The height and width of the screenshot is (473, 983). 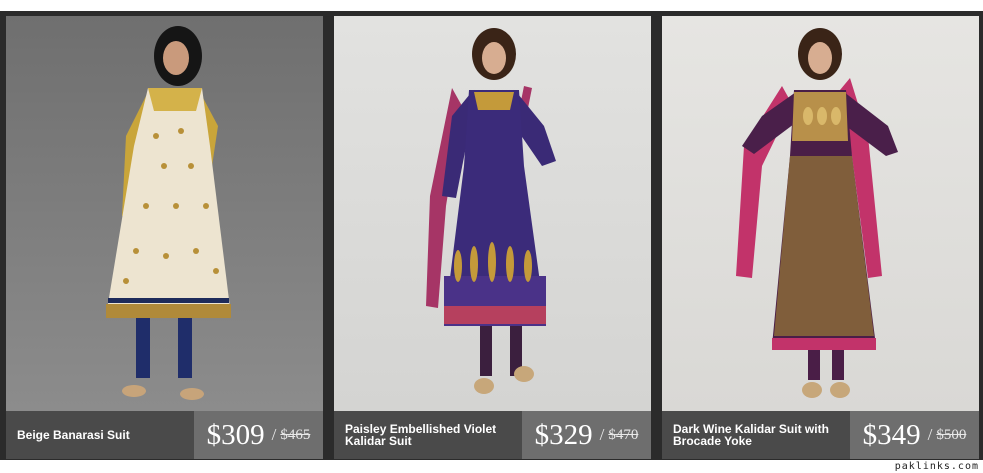 I want to click on product-caption-bar: Beige Banarasi Suit $309 / $465, so click(x=164, y=435).